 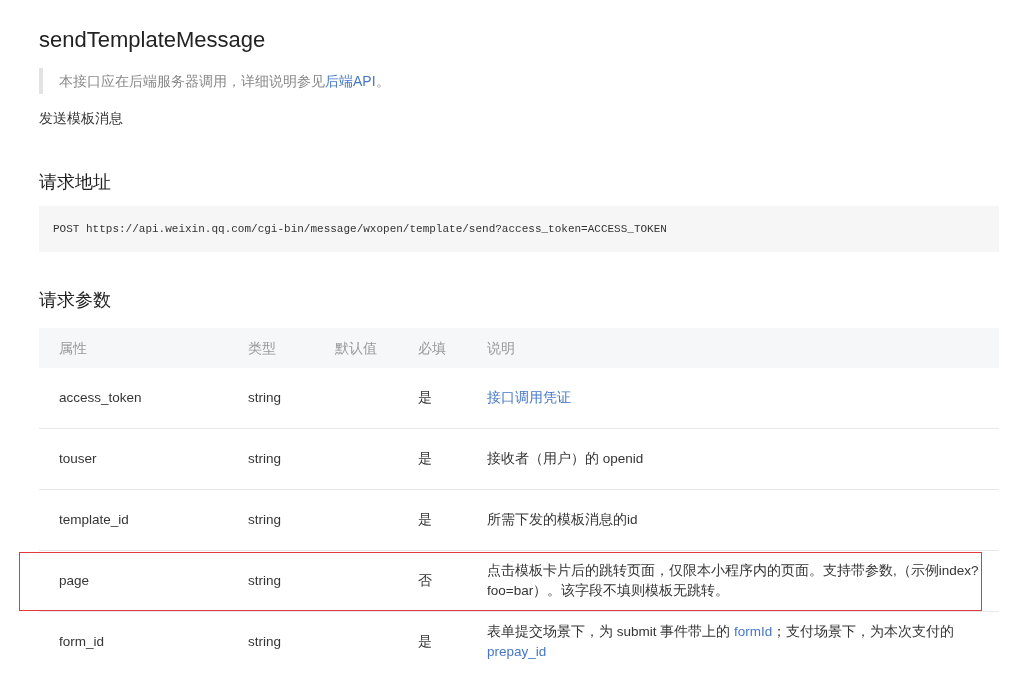 What do you see at coordinates (431, 348) in the screenshot?
I see `column-header: 必填` at bounding box center [431, 348].